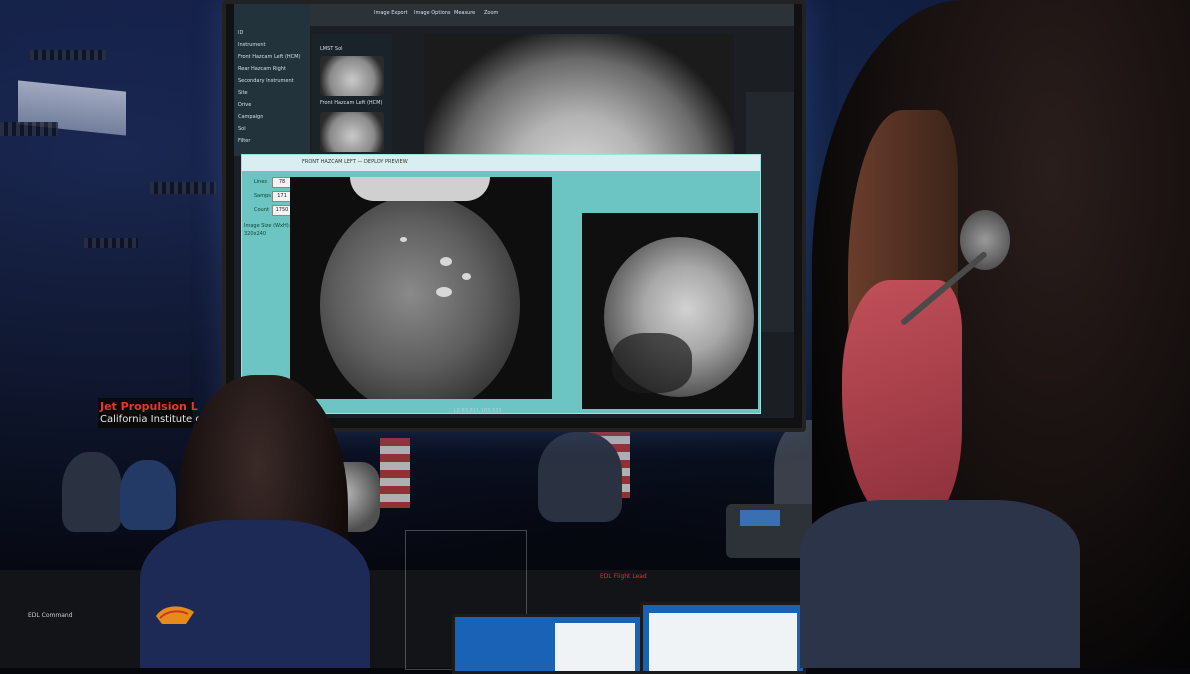 This screenshot has height=674, width=1190. What do you see at coordinates (267, 226) in the screenshot?
I see `image-size-label: Image Size (WxH):` at bounding box center [267, 226].